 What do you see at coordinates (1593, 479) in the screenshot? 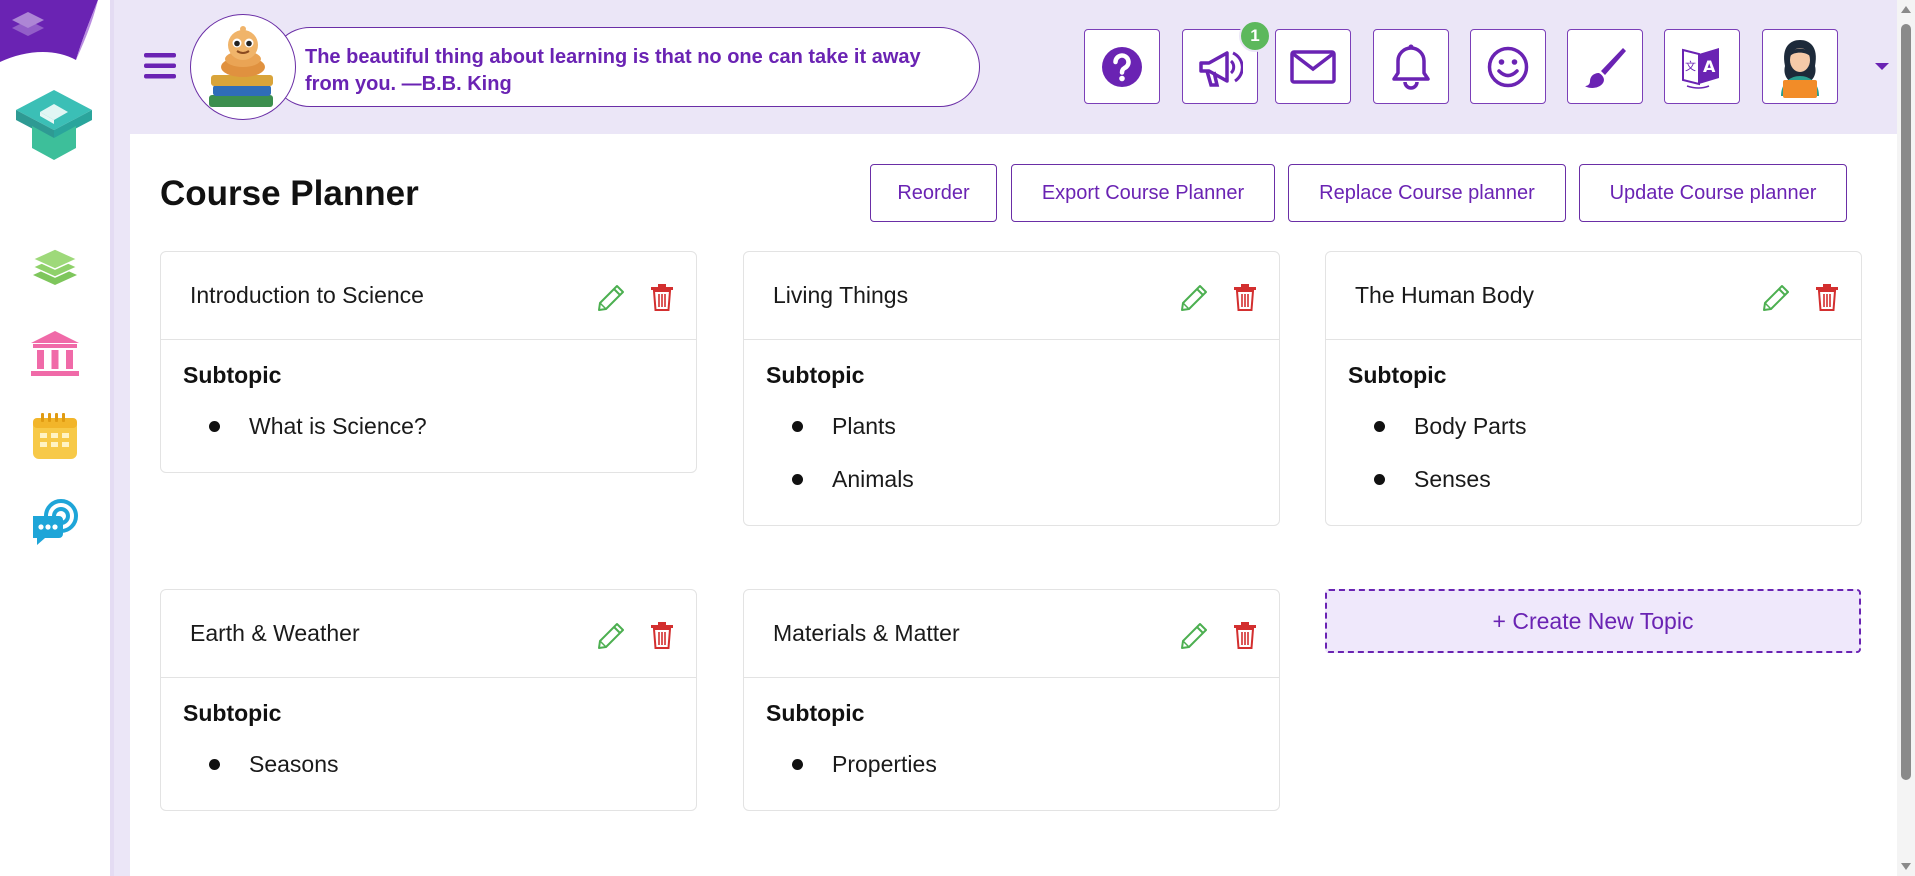
I see `subtopic-item: Senses` at bounding box center [1593, 479].